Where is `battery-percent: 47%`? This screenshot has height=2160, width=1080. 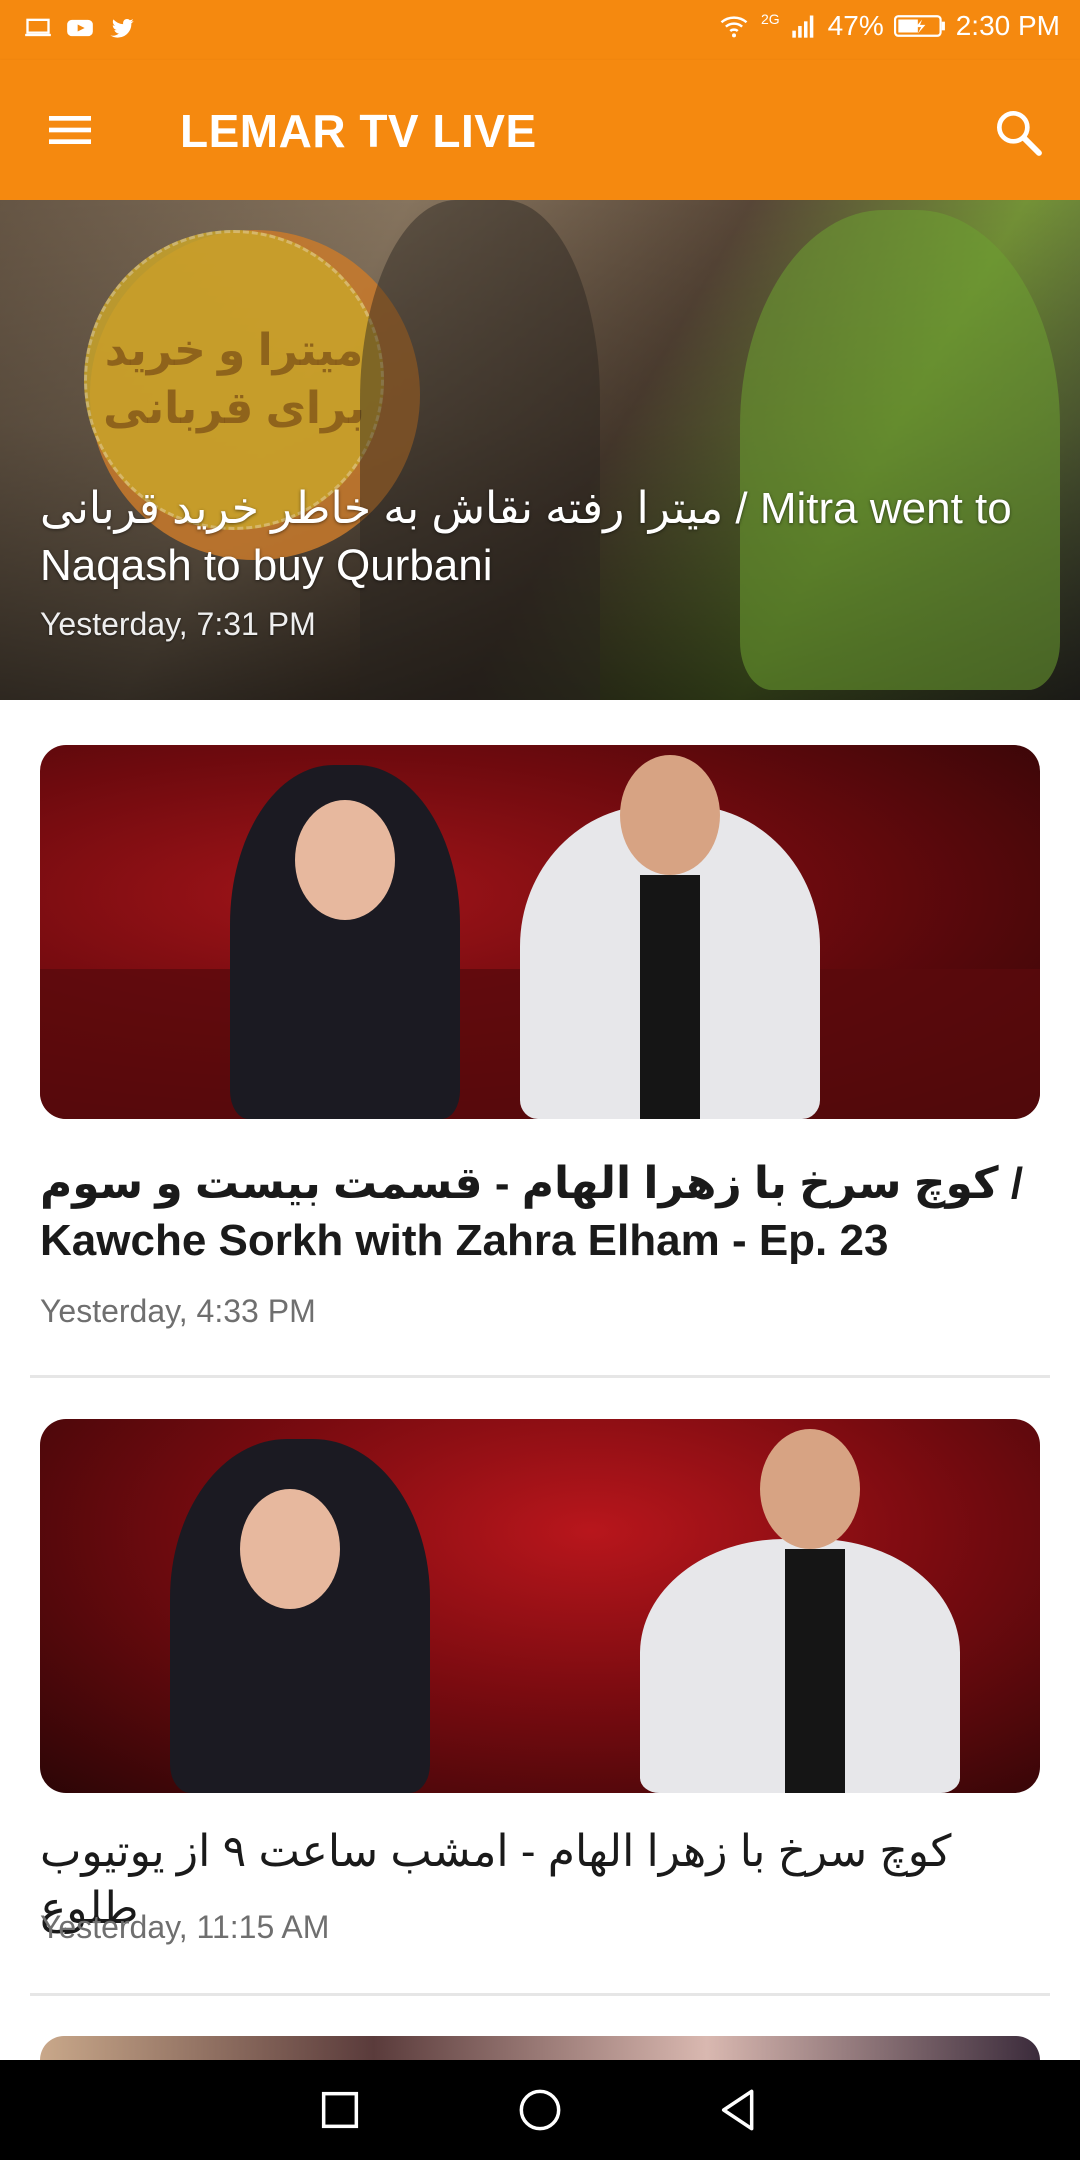
battery-percent: 47% is located at coordinates (855, 25).